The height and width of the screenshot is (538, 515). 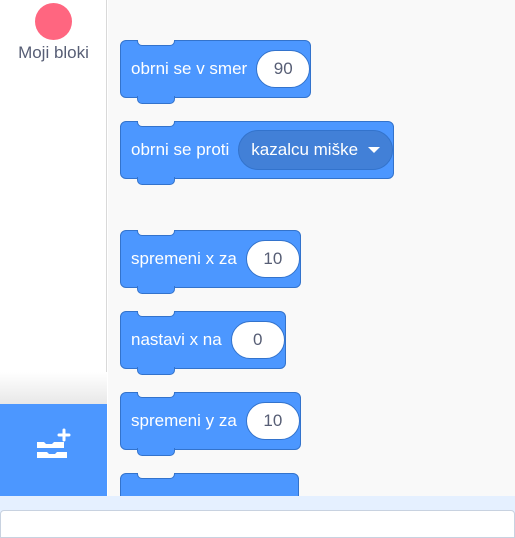 I want to click on direction-input: 90, so click(x=283, y=69).